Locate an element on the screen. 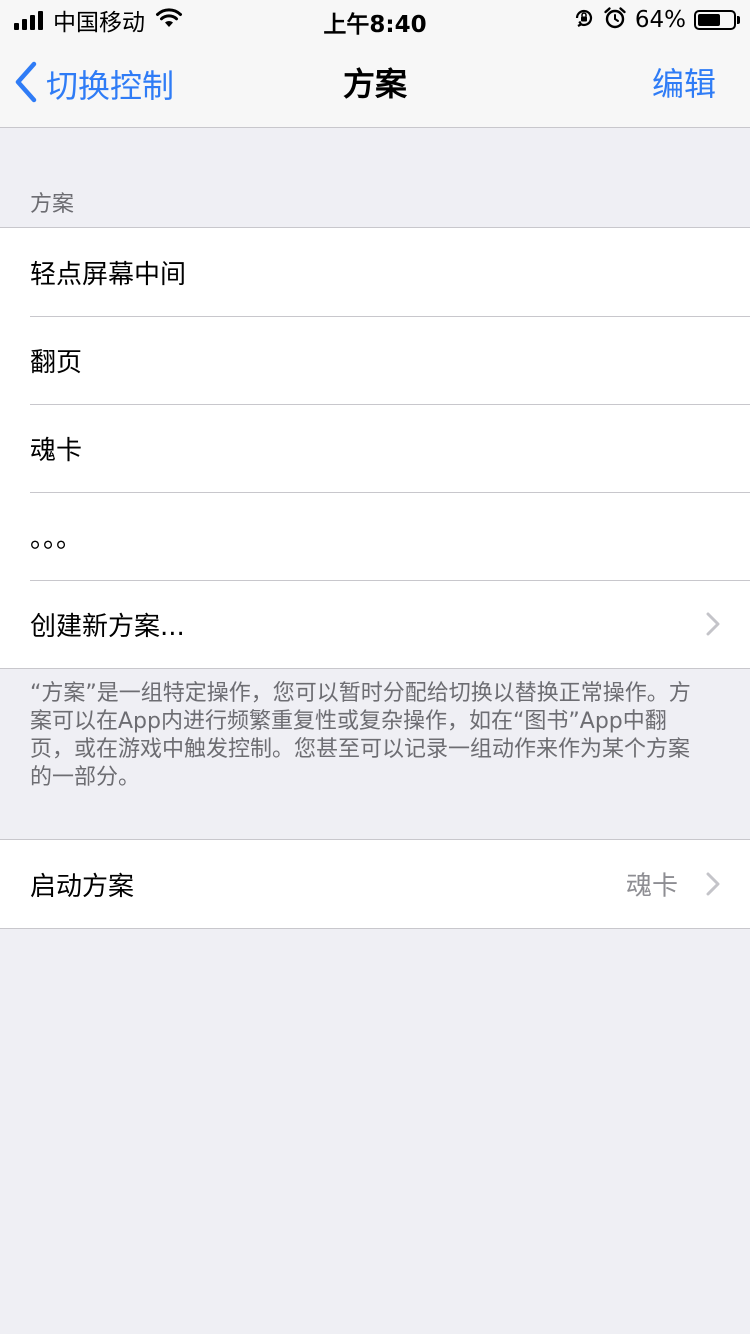  navigation-bar: 切换控制 方案 编辑 is located at coordinates (375, 84).